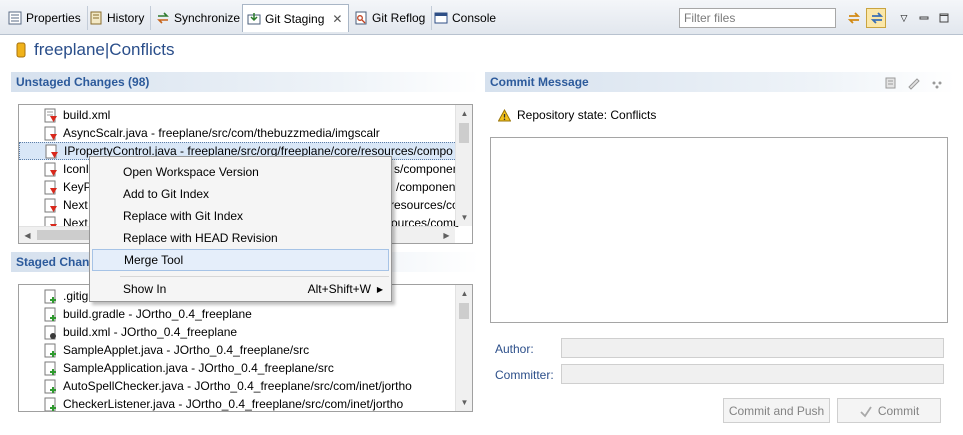  I want to click on file-name: KeyP, so click(77, 187).